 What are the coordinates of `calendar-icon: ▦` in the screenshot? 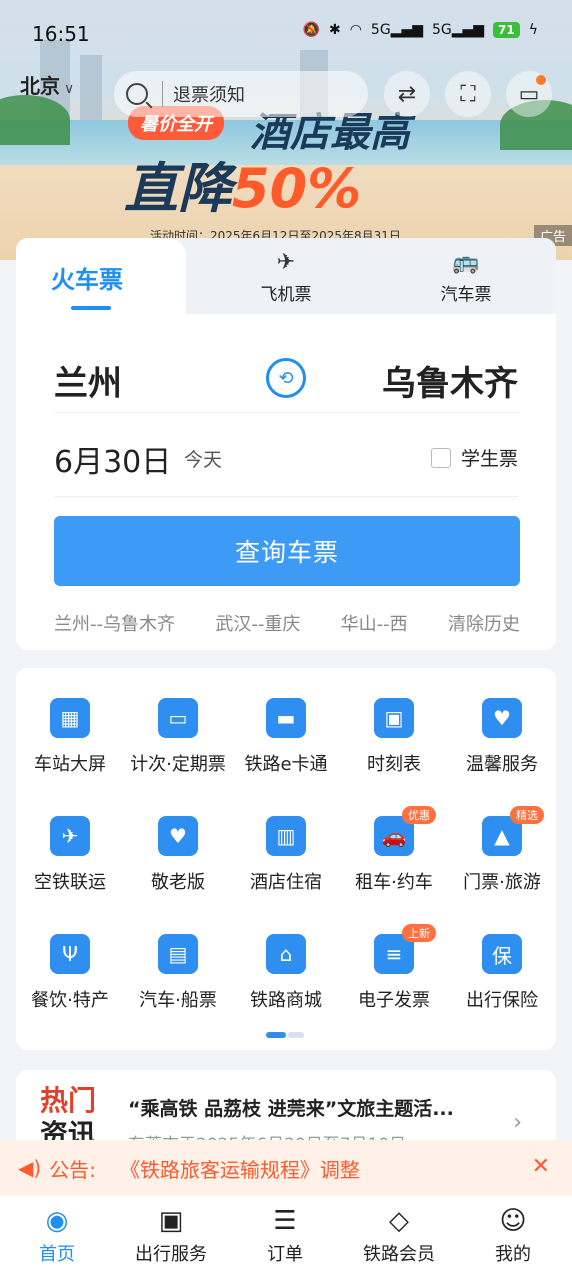 It's located at (70, 718).